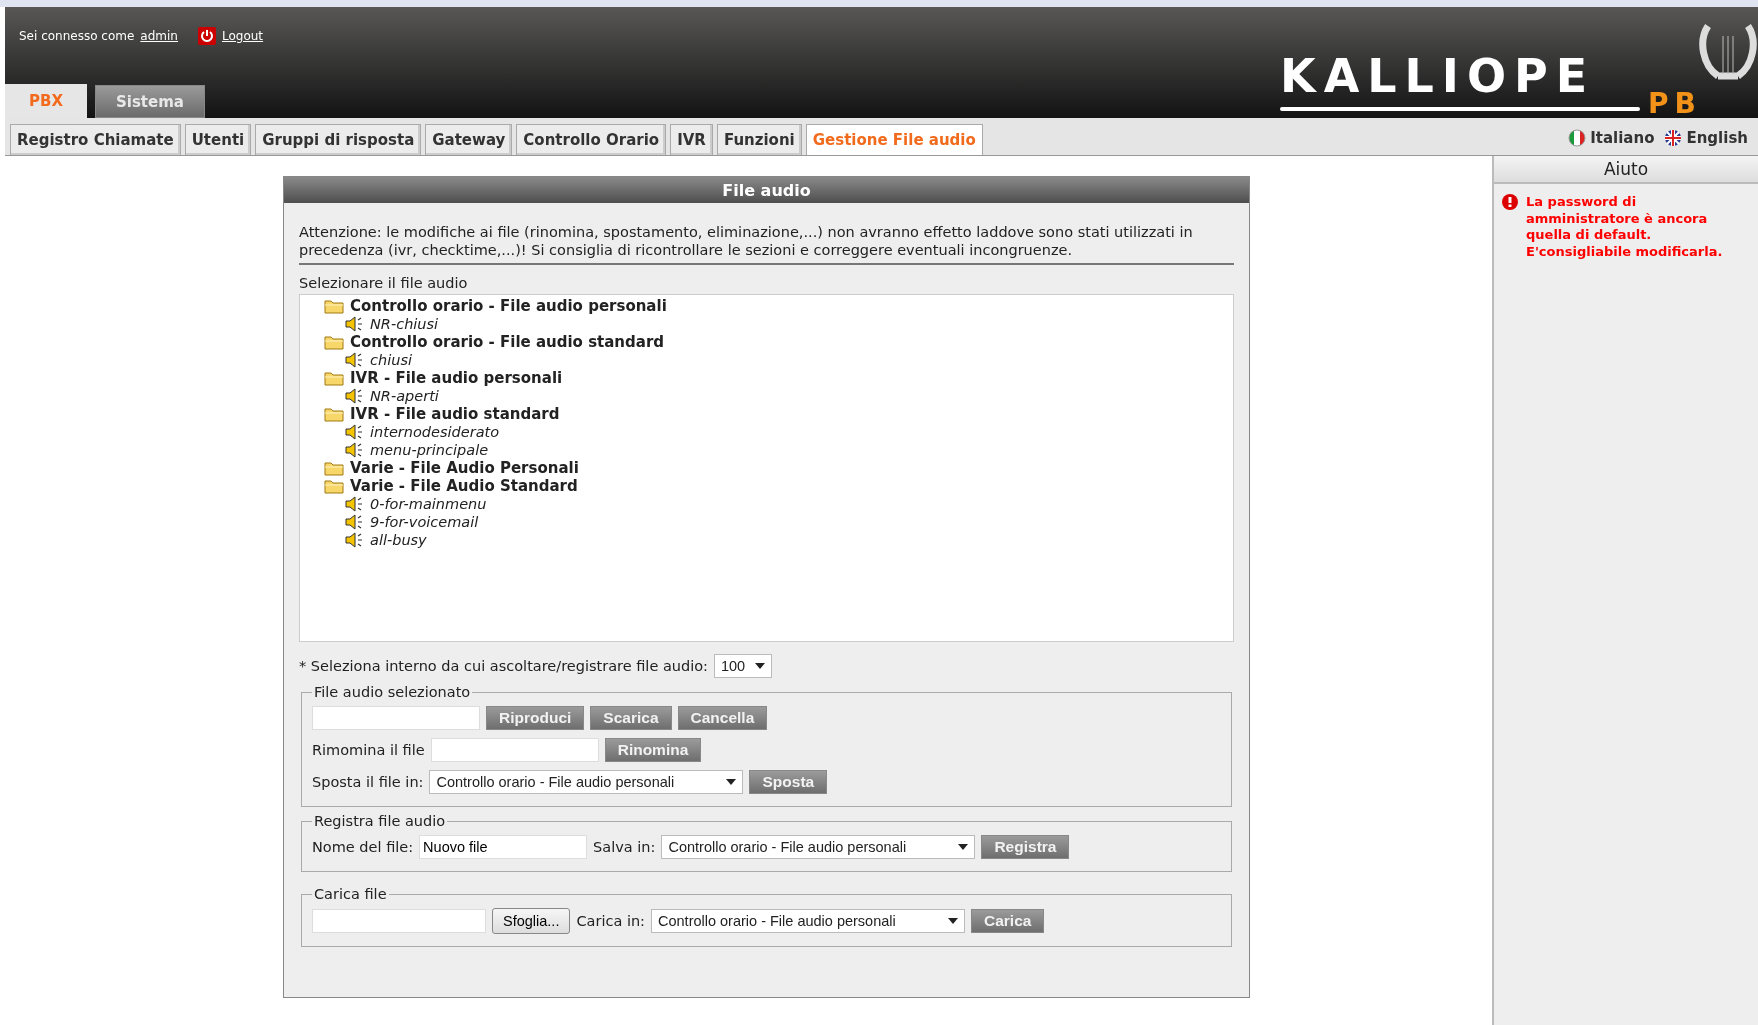  I want to click on nav-tab: Utenti, so click(218, 139).